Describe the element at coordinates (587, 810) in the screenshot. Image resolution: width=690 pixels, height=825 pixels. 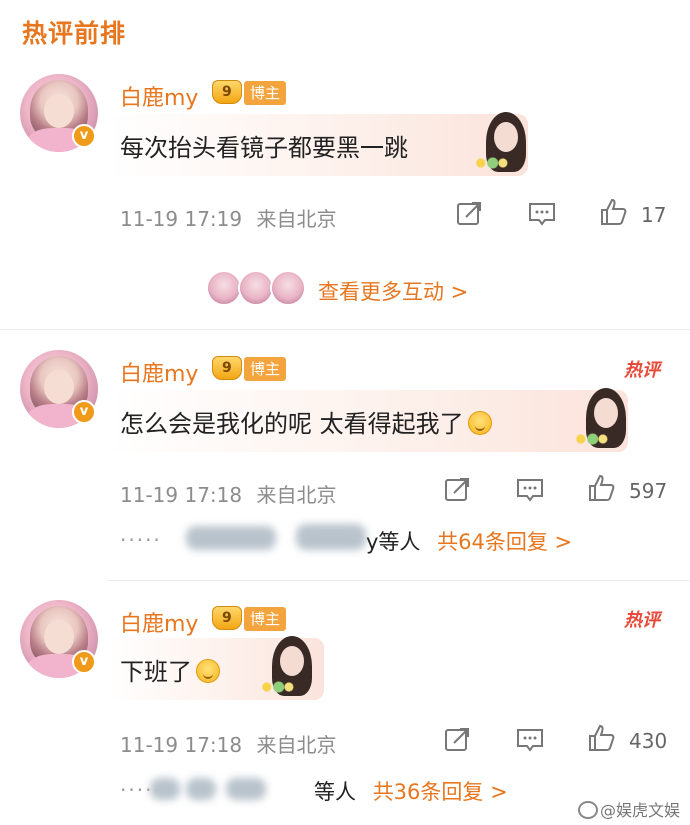
I see `weibo-logo-icon` at that location.